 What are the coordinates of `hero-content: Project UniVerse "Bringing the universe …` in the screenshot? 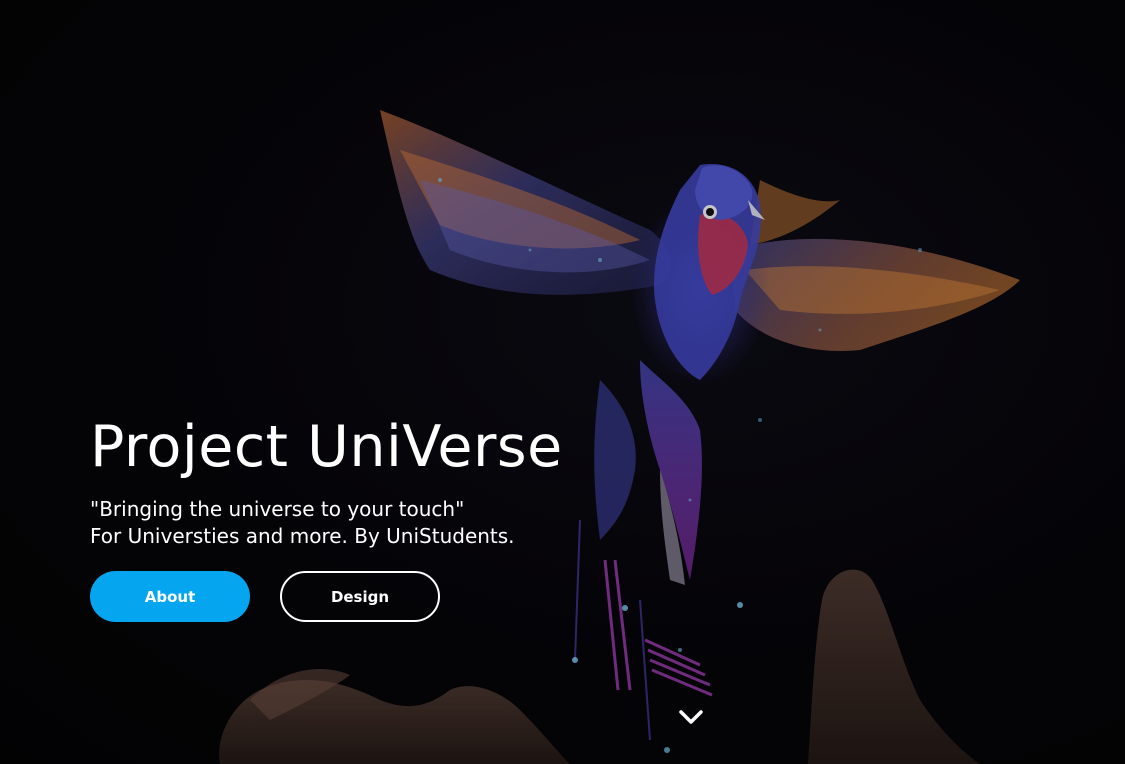 It's located at (370, 517).